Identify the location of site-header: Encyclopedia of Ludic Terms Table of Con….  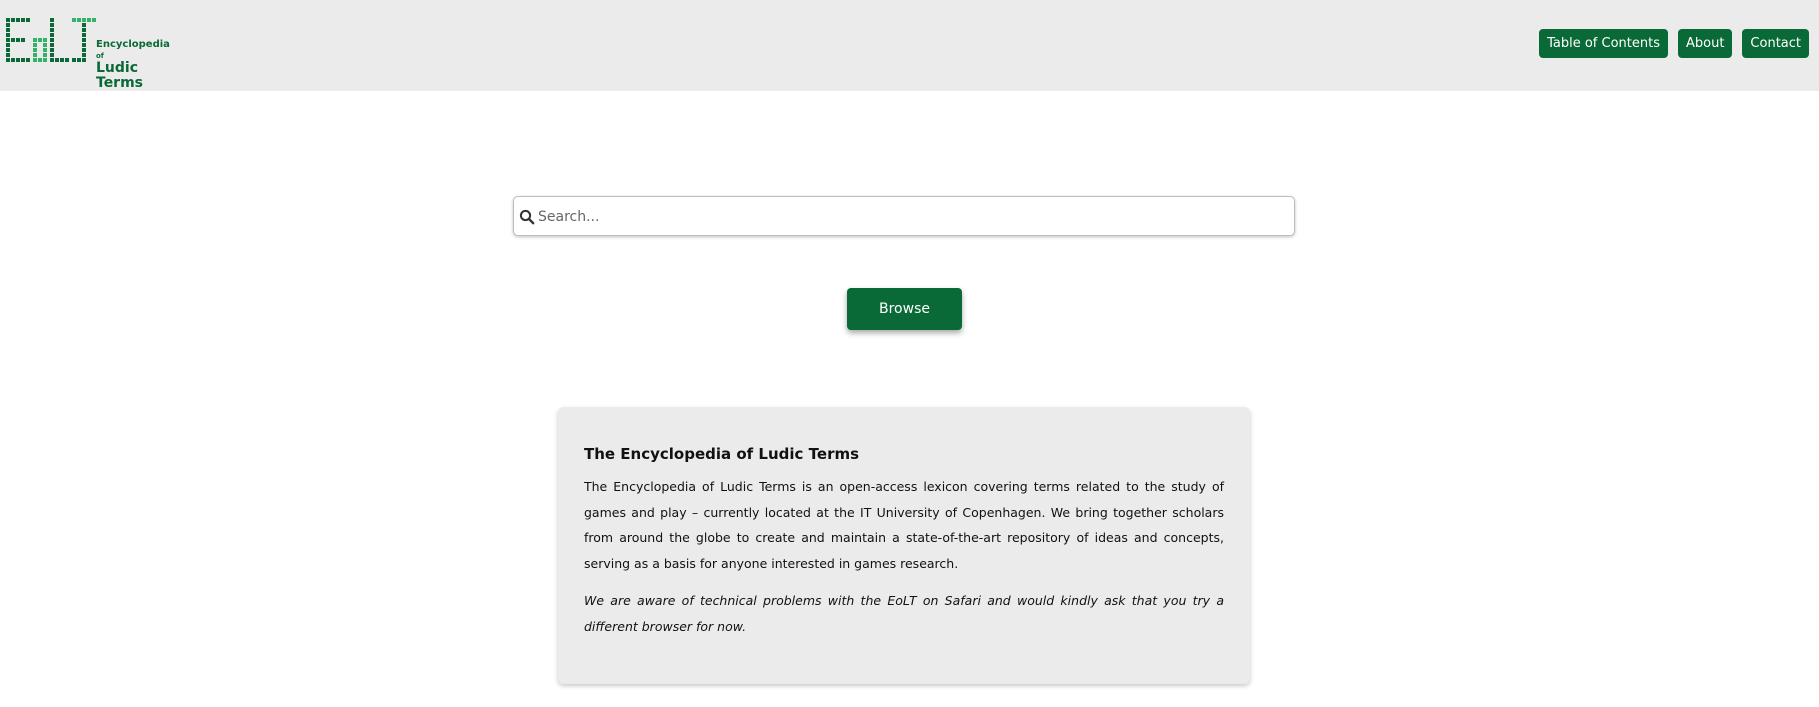
(909, 45).